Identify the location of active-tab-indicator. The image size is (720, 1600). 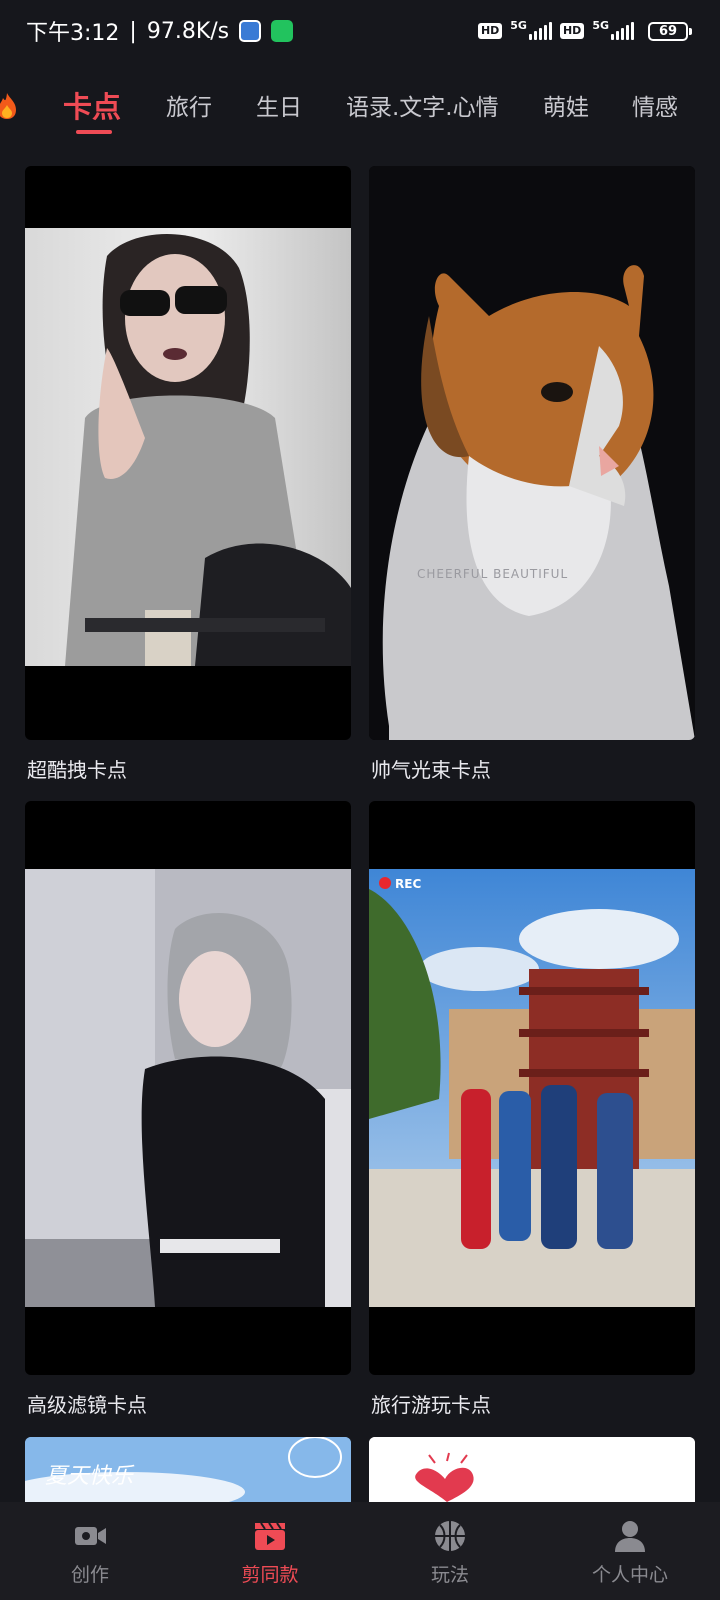
(94, 132).